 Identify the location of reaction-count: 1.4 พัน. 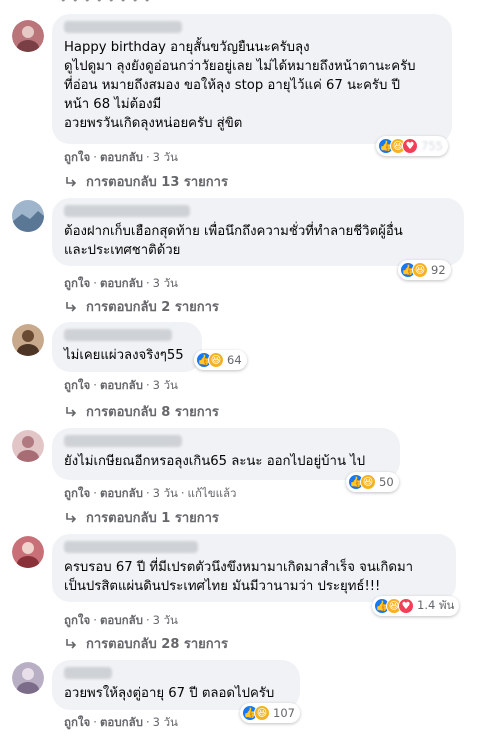
(436, 605).